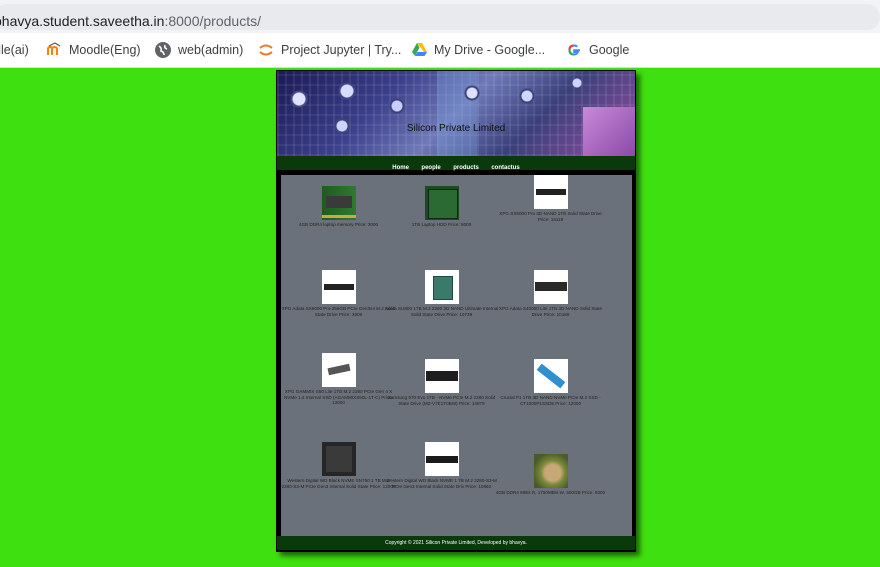  I want to click on jupyter-icon, so click(266, 50).